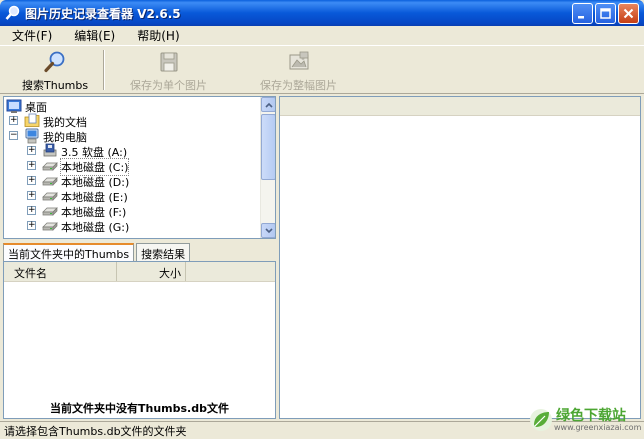 This screenshot has height=439, width=644. Describe the element at coordinates (31, 35) in the screenshot. I see `menu-file: 文件(F)` at that location.